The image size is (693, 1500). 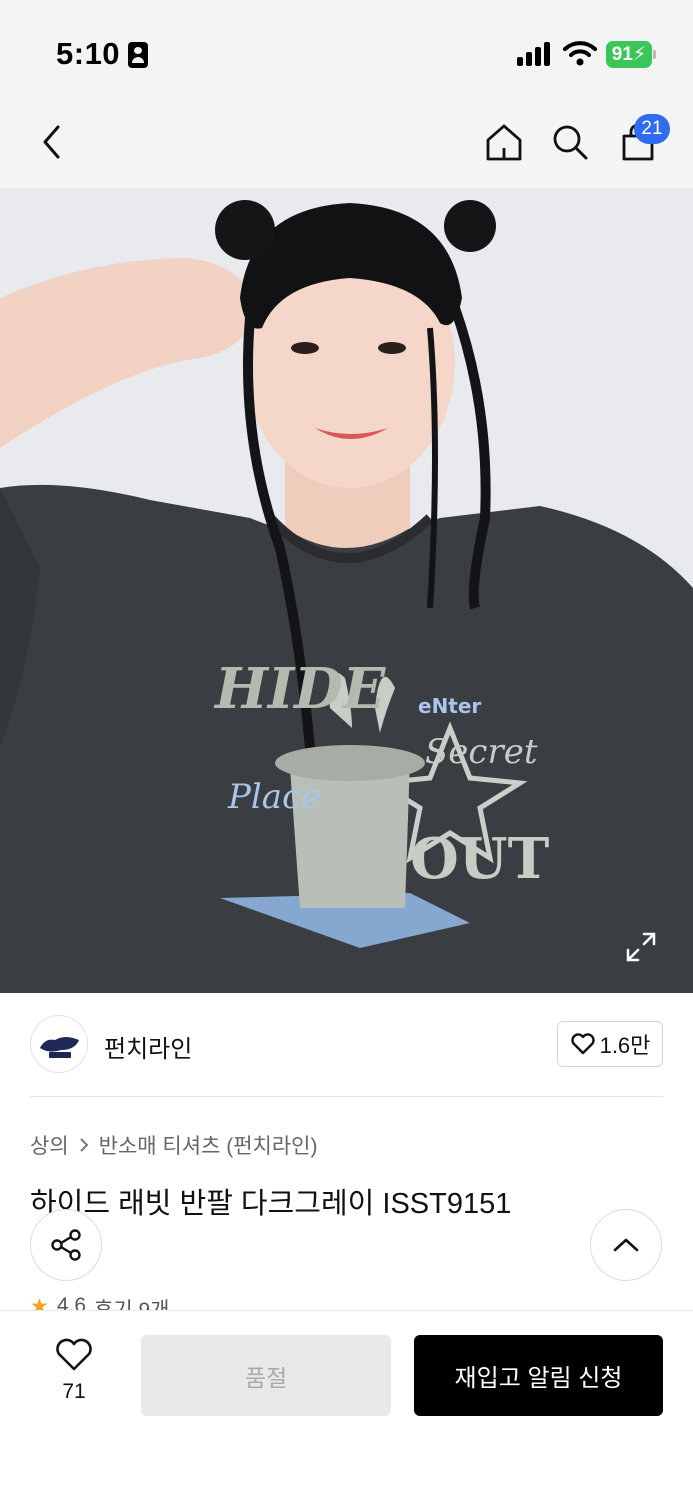 What do you see at coordinates (449, 706) in the screenshot?
I see `svg-text: eNter` at bounding box center [449, 706].